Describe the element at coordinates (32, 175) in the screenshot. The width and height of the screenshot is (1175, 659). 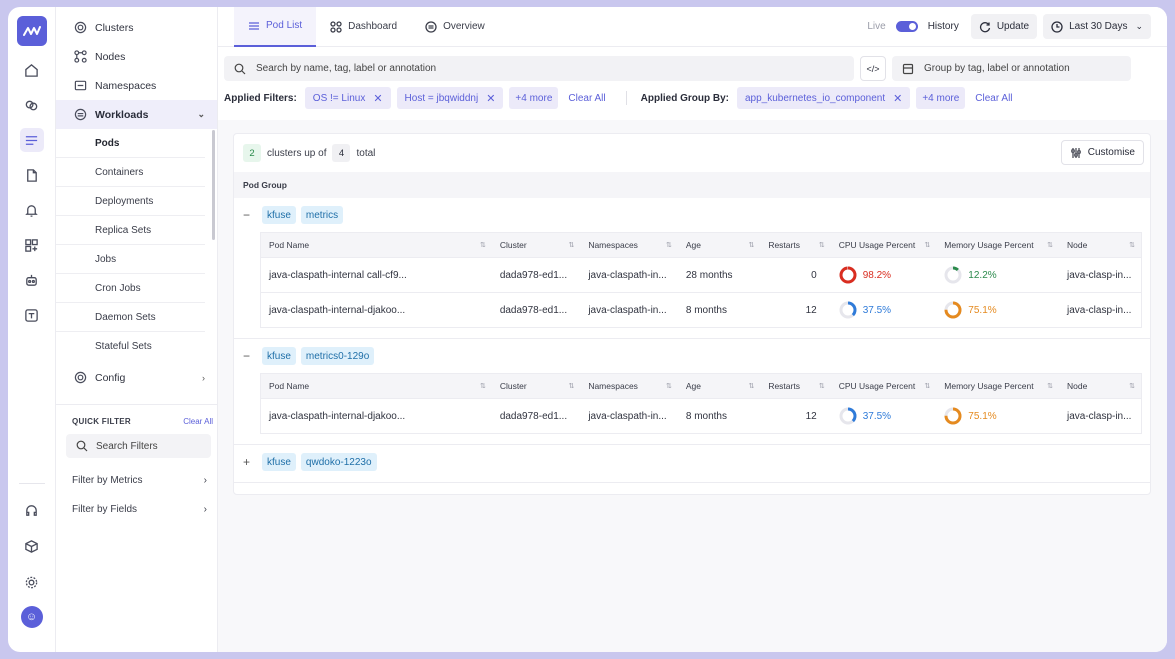
I see `document-icon` at that location.